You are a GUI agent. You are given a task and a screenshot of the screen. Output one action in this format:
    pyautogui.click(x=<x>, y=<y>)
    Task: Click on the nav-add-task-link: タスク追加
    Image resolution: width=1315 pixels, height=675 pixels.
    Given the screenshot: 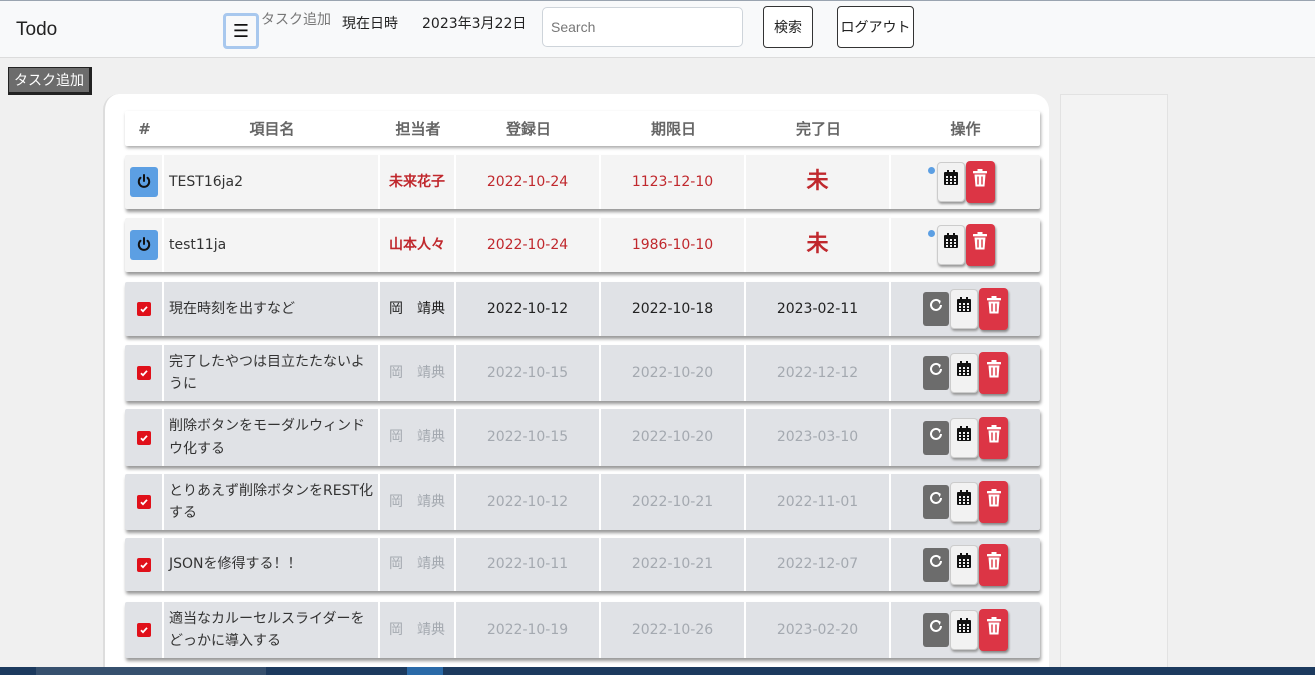 What is the action you would take?
    pyautogui.click(x=296, y=19)
    